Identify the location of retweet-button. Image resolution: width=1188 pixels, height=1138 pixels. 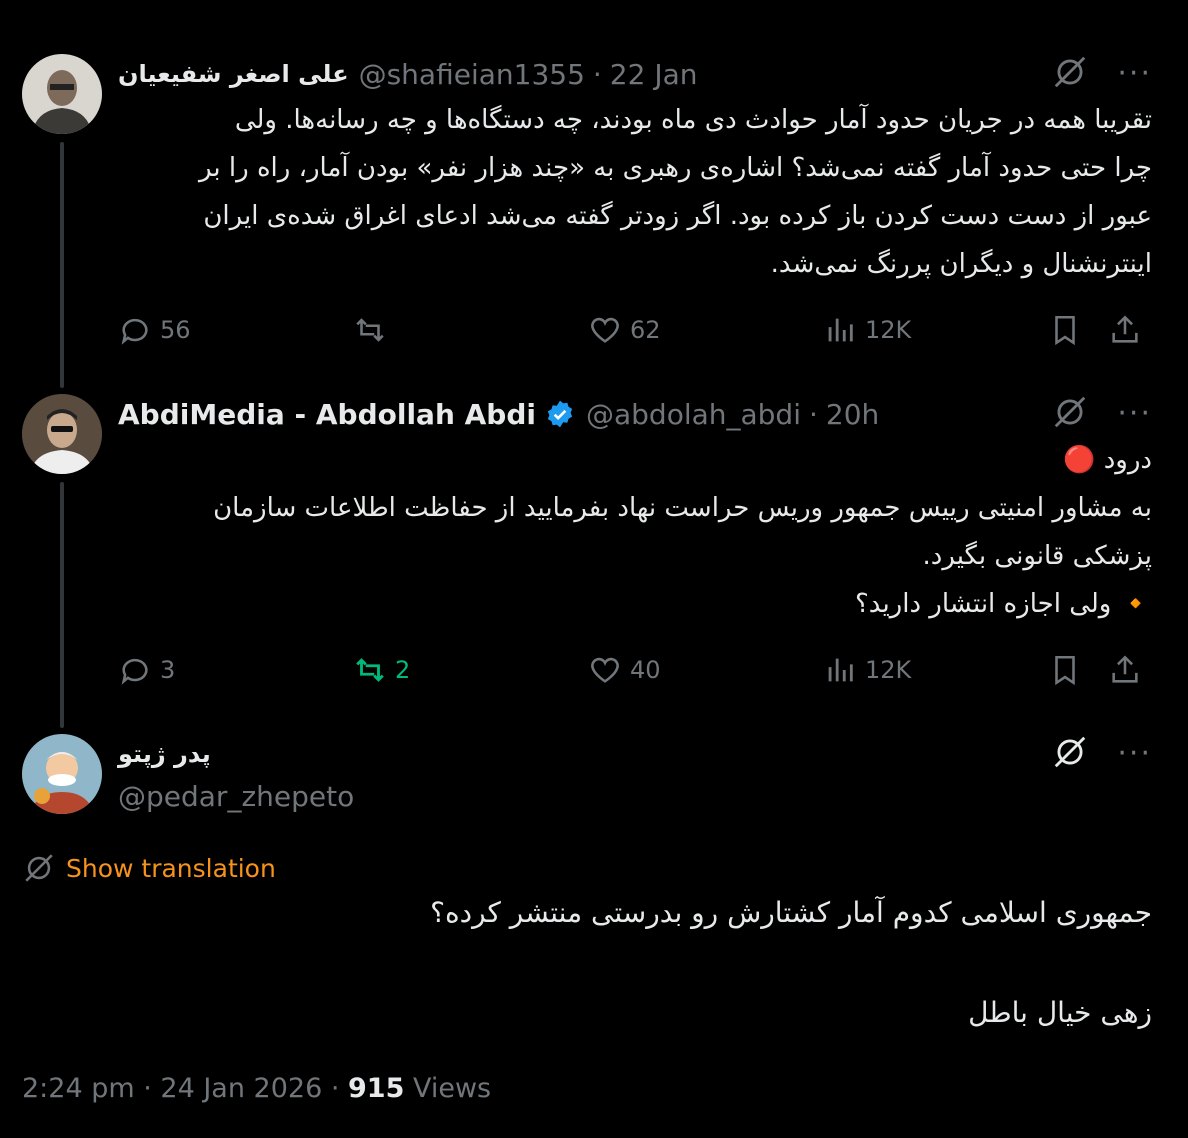
(470, 330).